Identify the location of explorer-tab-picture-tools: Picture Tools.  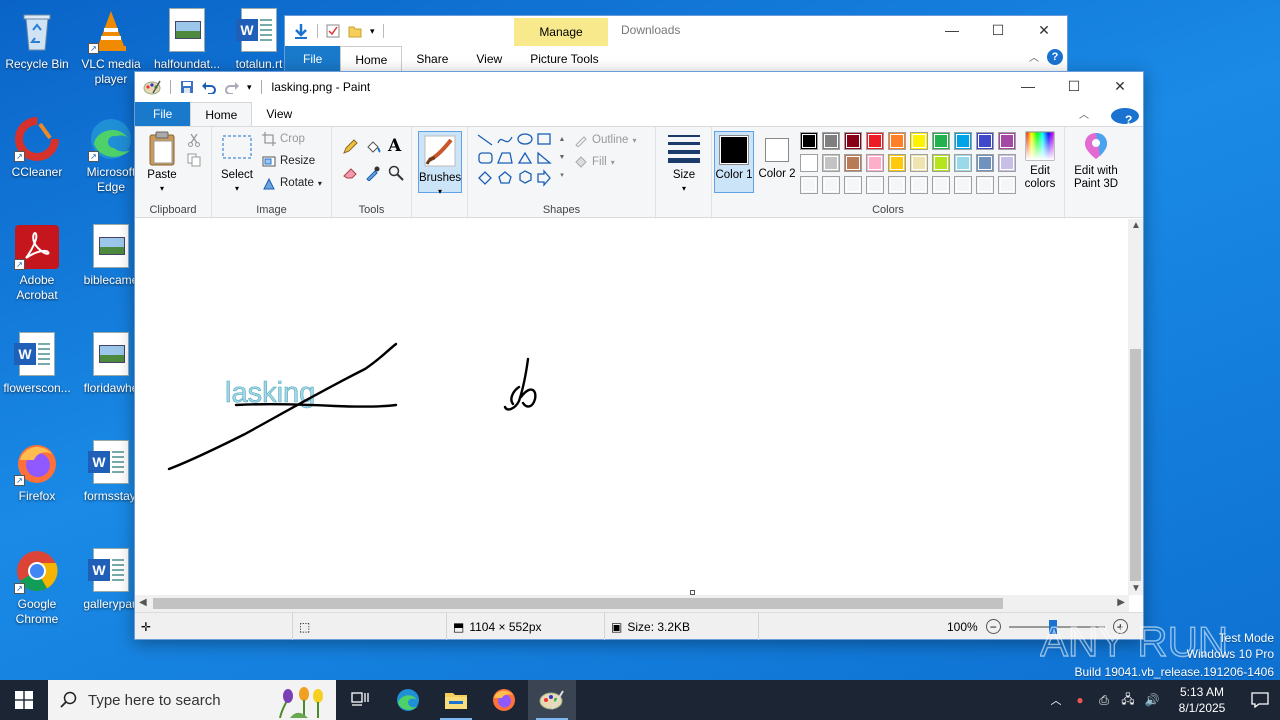
(564, 59).